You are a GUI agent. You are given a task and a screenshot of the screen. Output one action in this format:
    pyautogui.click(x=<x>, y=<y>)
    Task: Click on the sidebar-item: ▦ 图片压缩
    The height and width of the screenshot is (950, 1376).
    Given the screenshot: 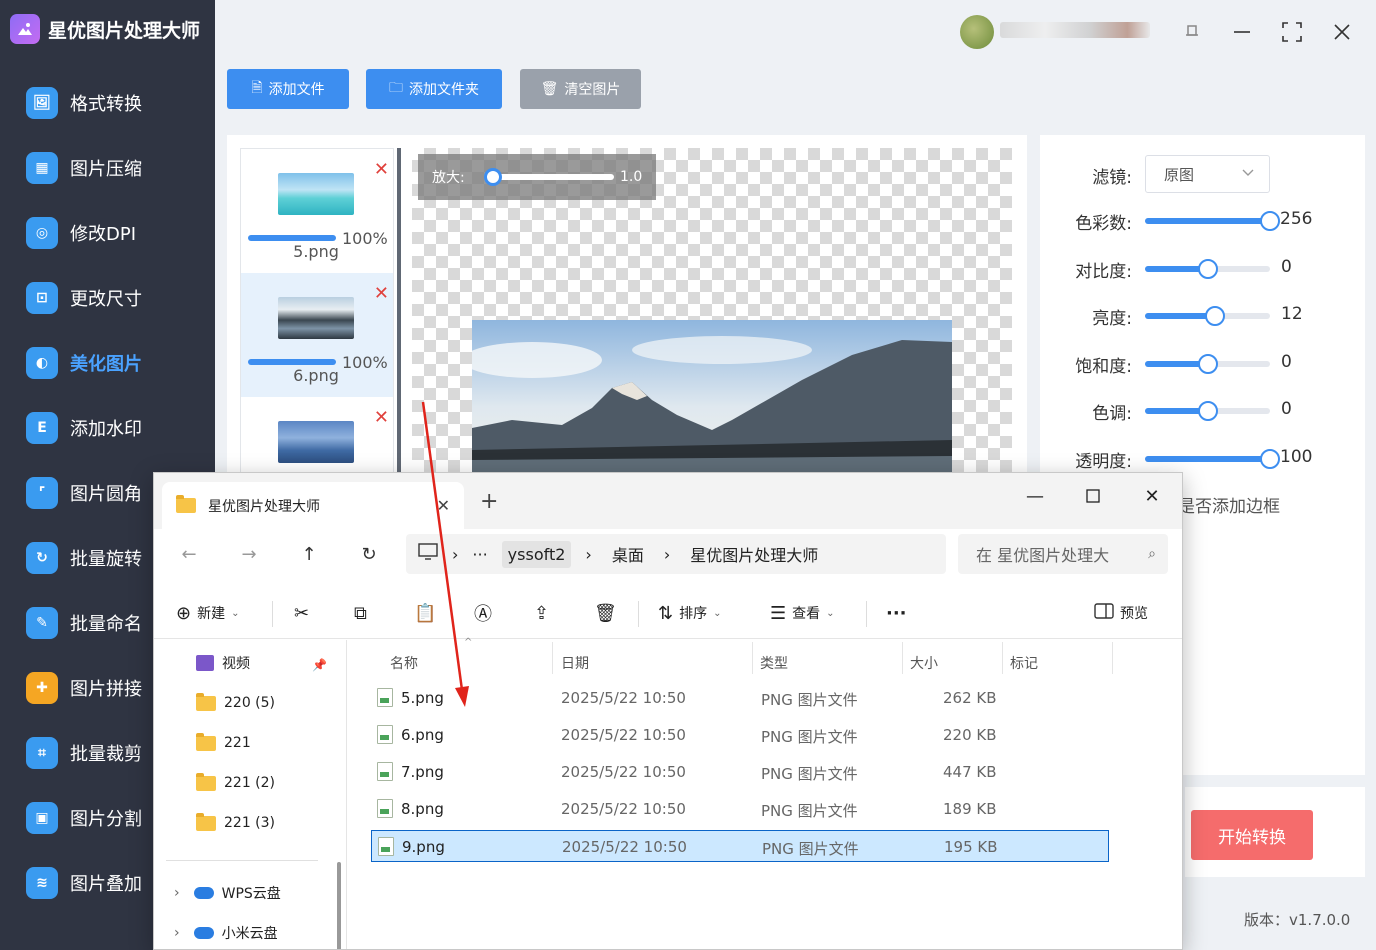 What is the action you would take?
    pyautogui.click(x=107, y=167)
    